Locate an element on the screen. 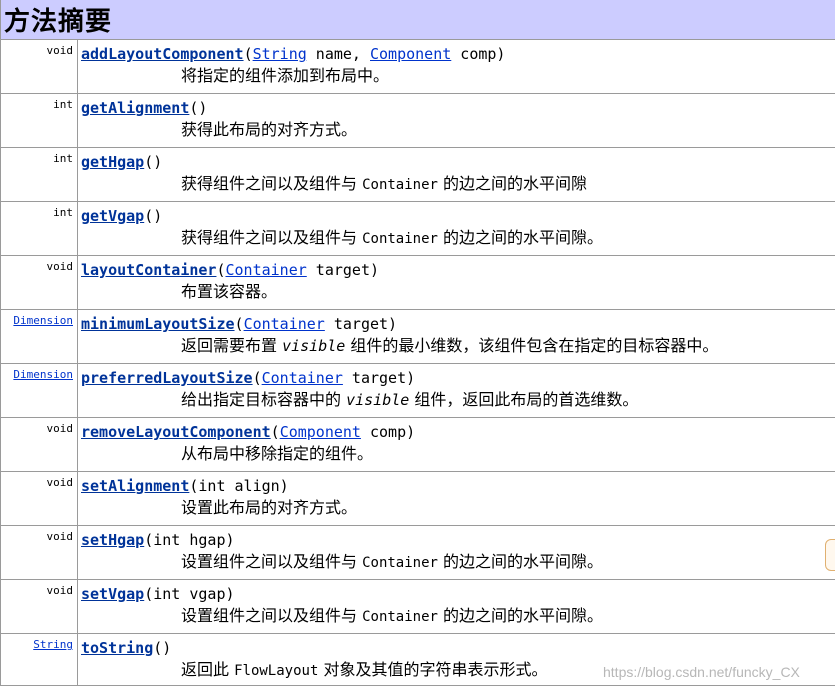 This screenshot has width=835, height=693. method-name-link: getVgap is located at coordinates (112, 216).